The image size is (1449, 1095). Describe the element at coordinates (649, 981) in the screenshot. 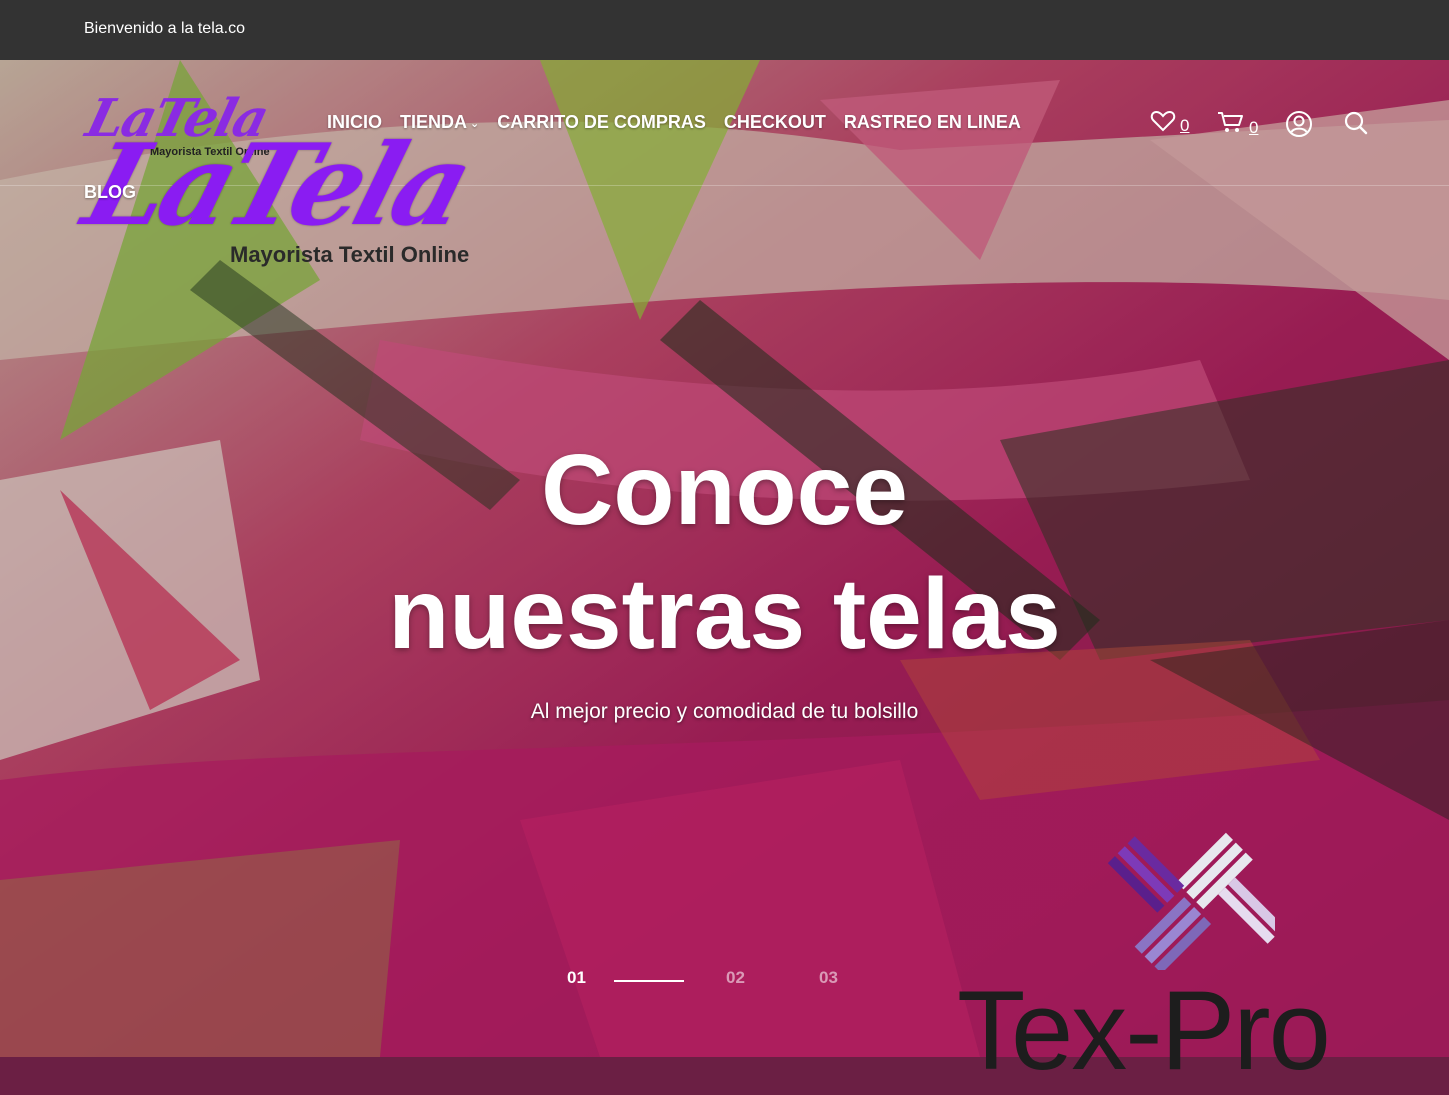

I see `active-slide-indicator` at that location.